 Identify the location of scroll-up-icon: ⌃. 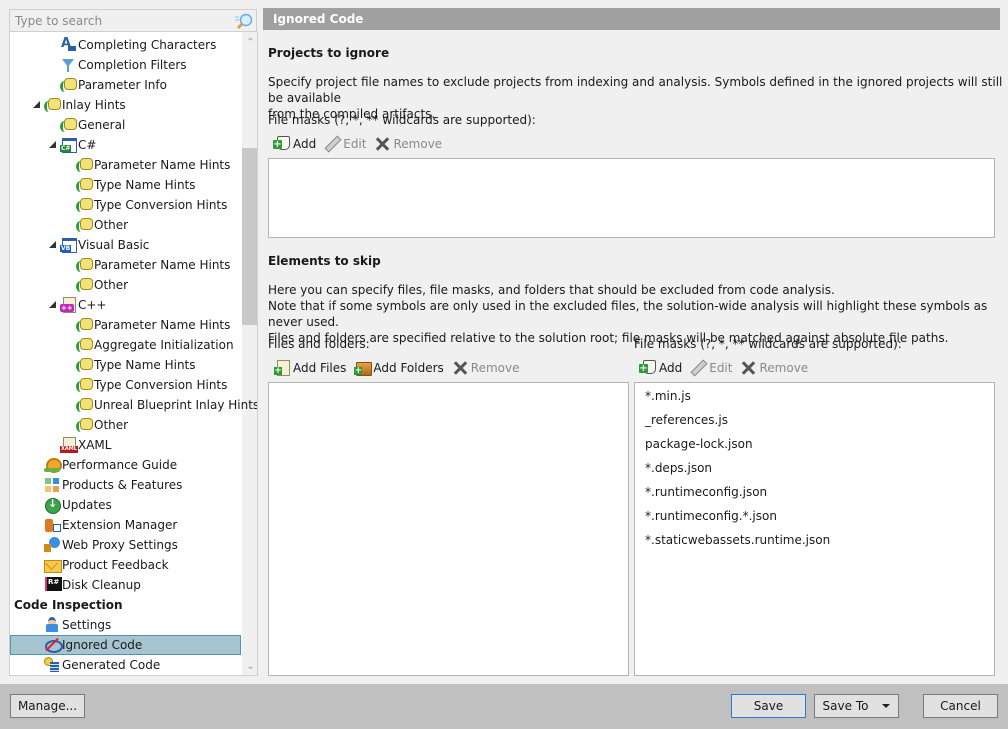
(249, 42).